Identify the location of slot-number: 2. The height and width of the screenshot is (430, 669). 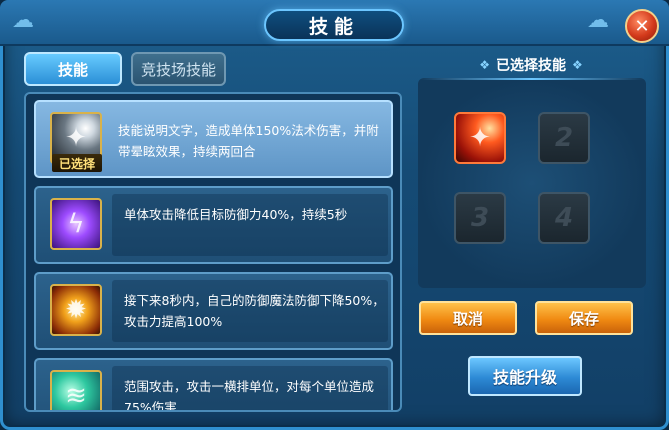
(564, 138).